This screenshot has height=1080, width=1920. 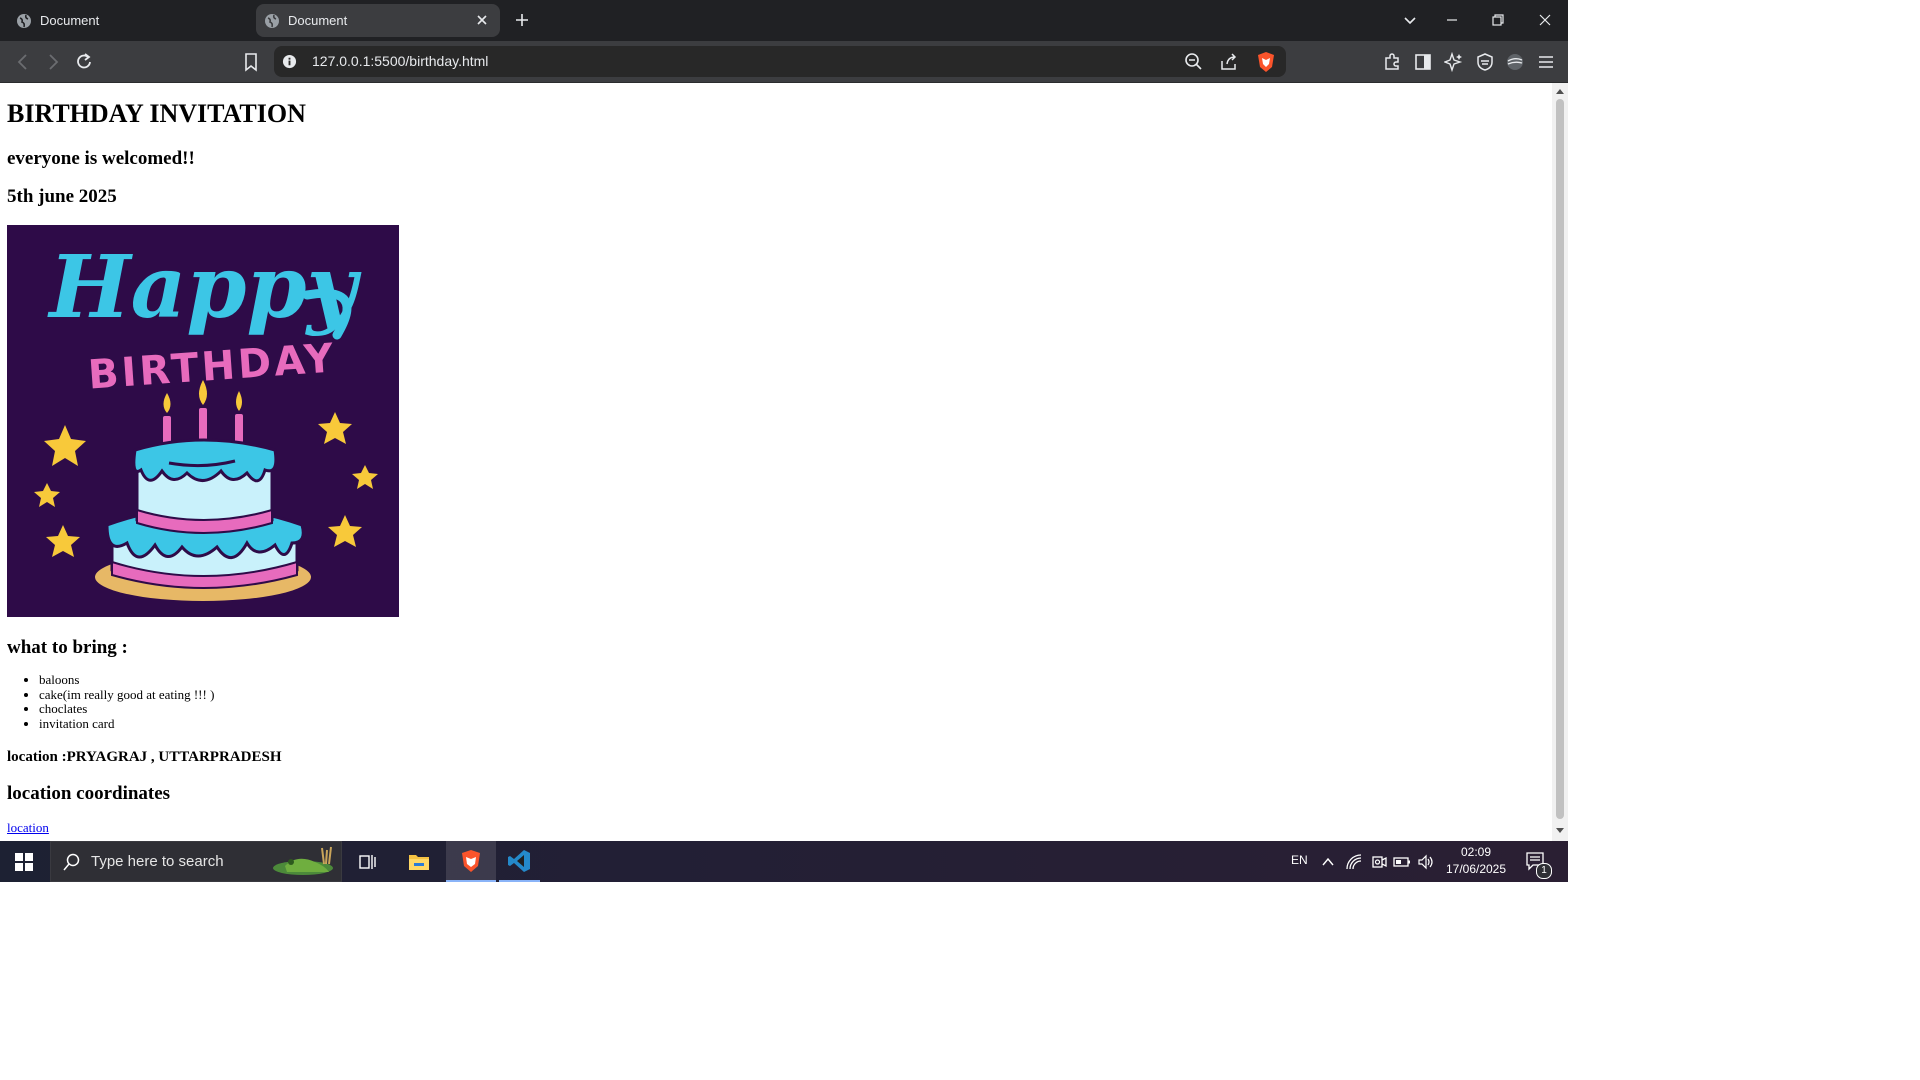 I want to click on extensions-icon, so click(x=1392, y=62).